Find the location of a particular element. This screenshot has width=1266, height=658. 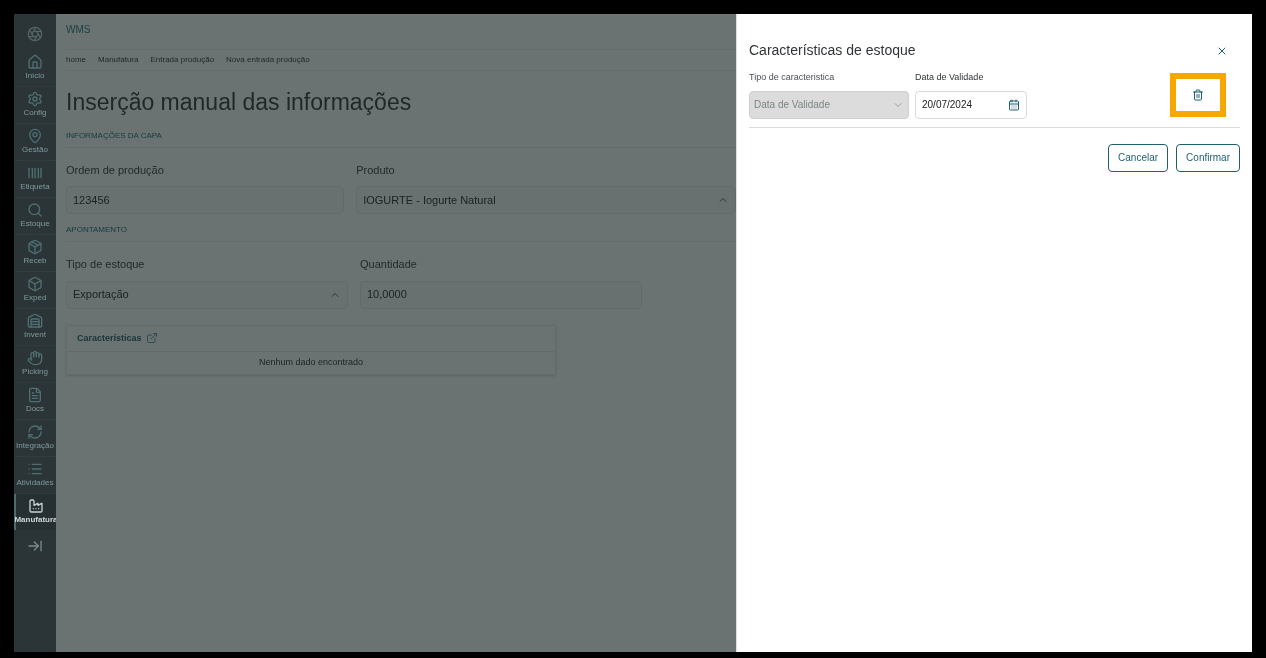

breadcrumb-link: Entrada produção is located at coordinates (182, 60).